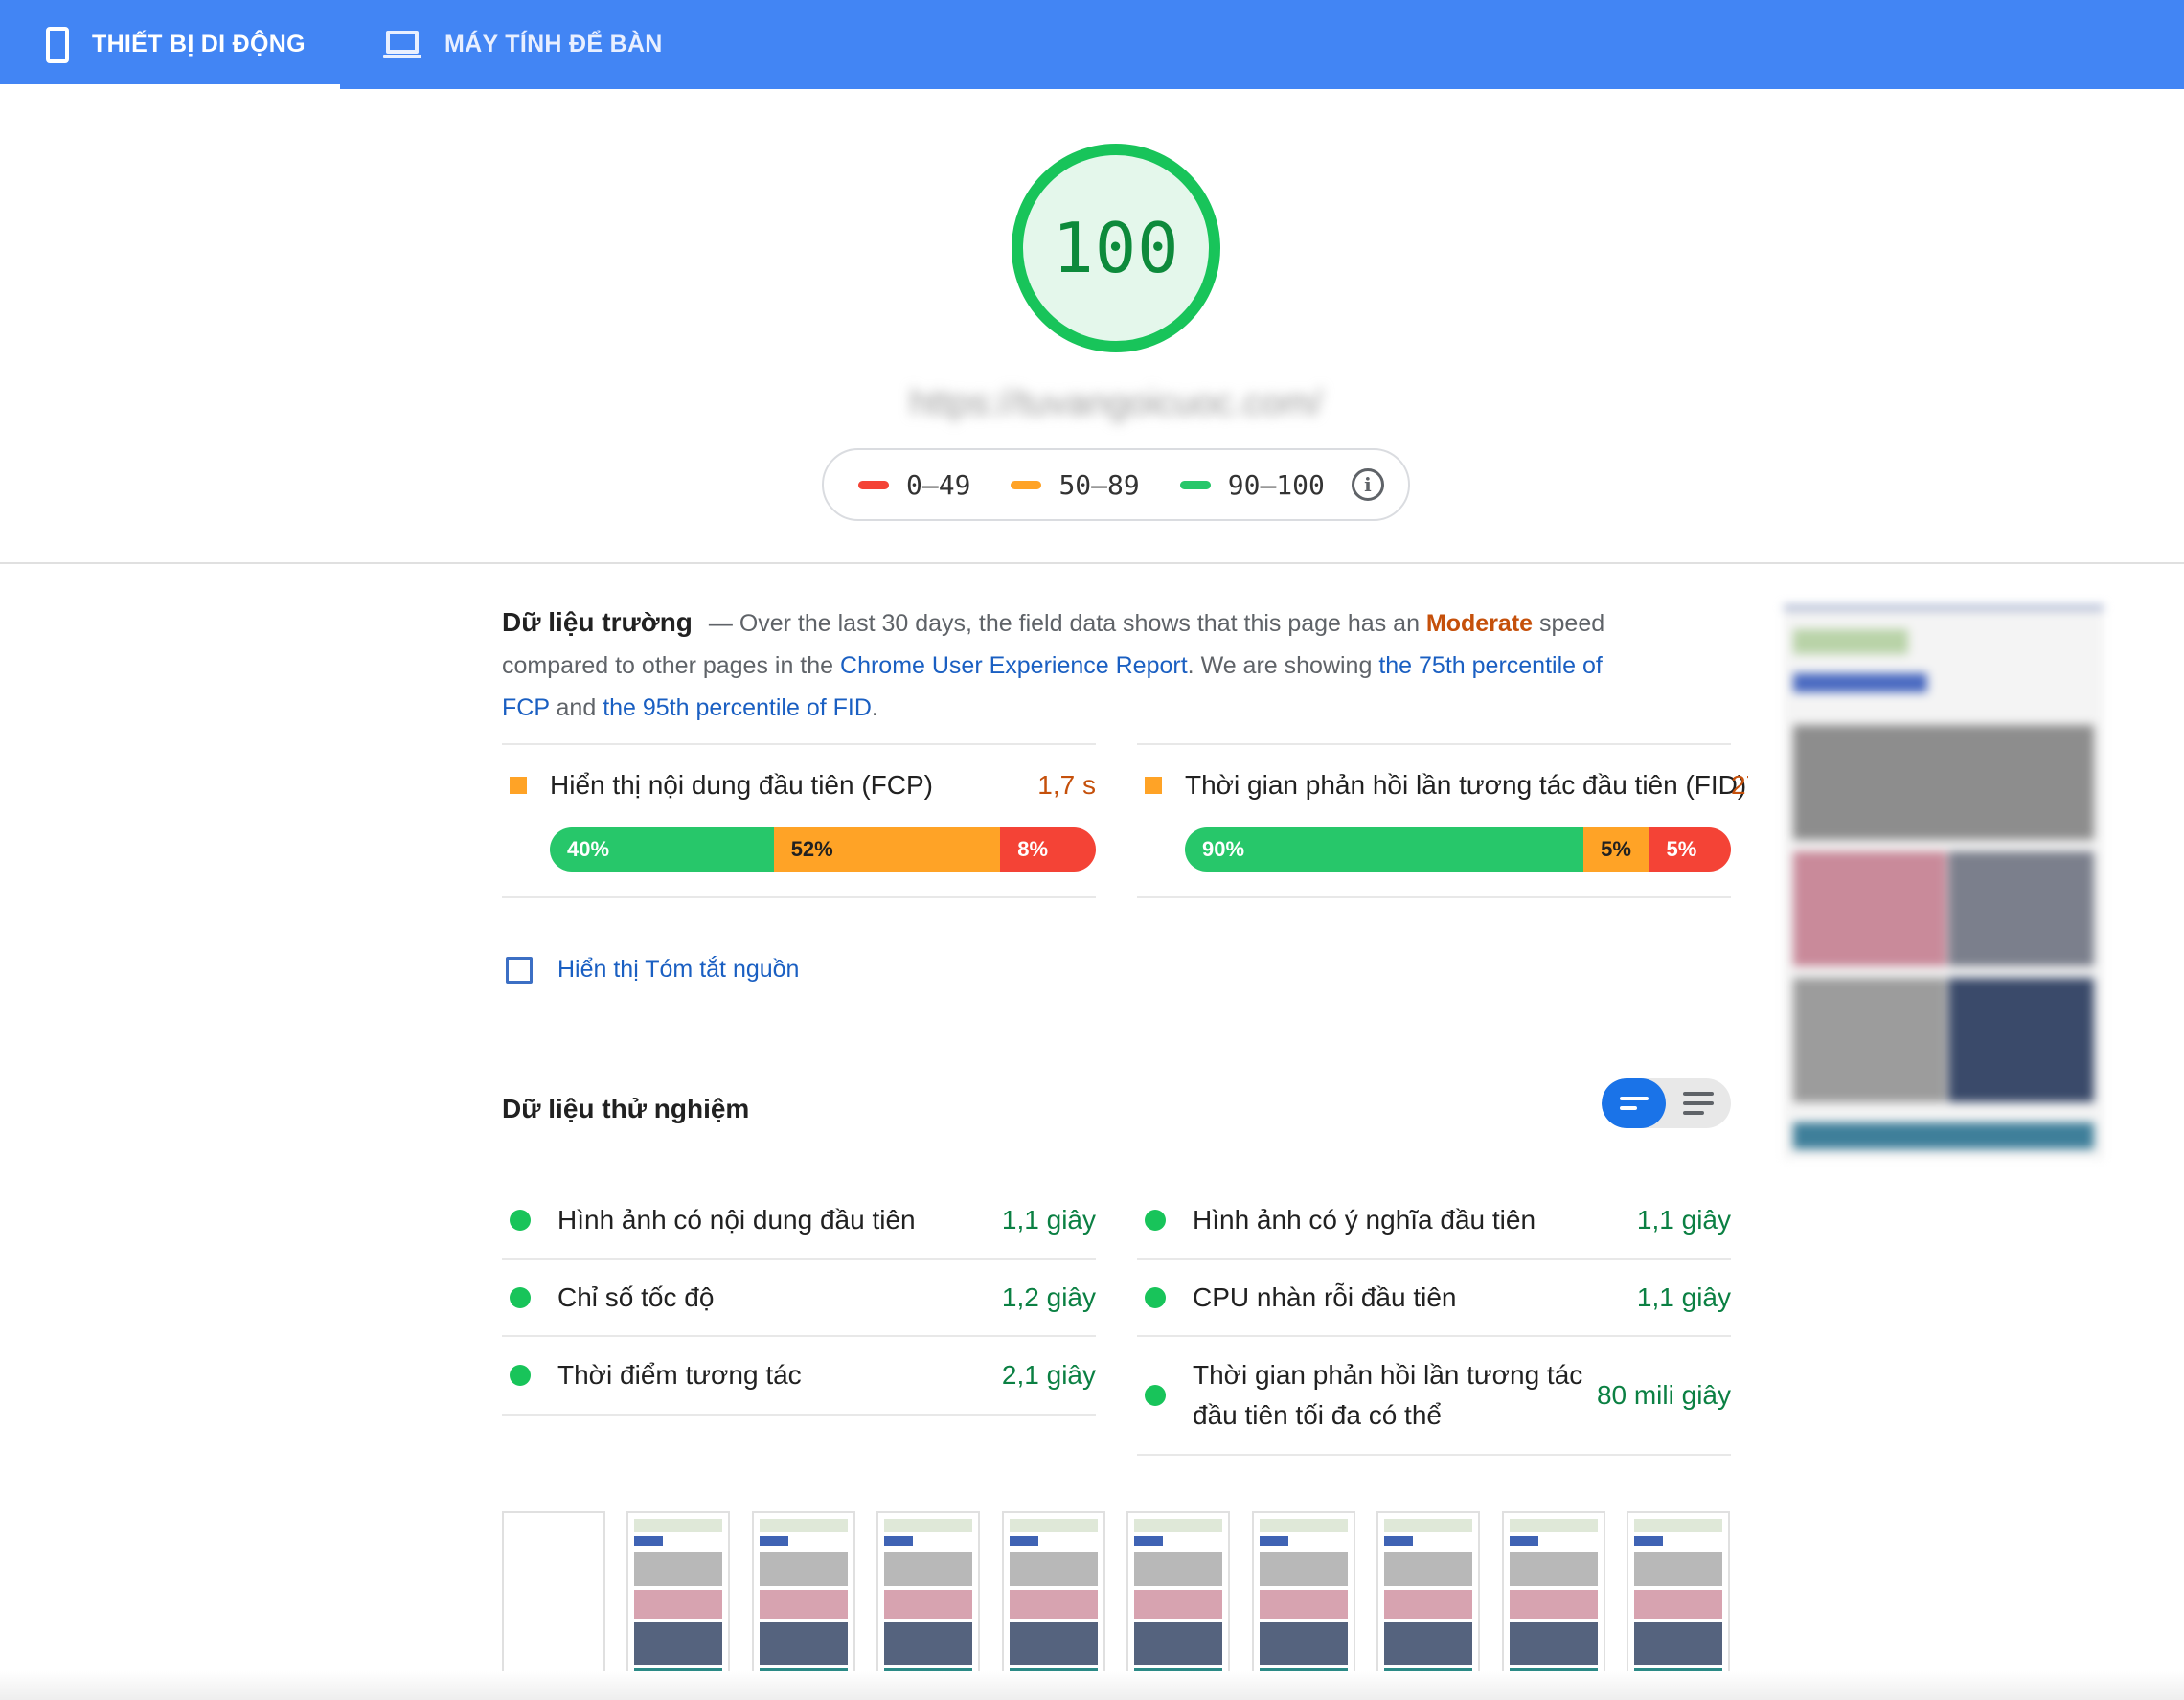 The image size is (2184, 1700). What do you see at coordinates (1048, 849) in the screenshot?
I see `fcp-slow-segment: 8%` at bounding box center [1048, 849].